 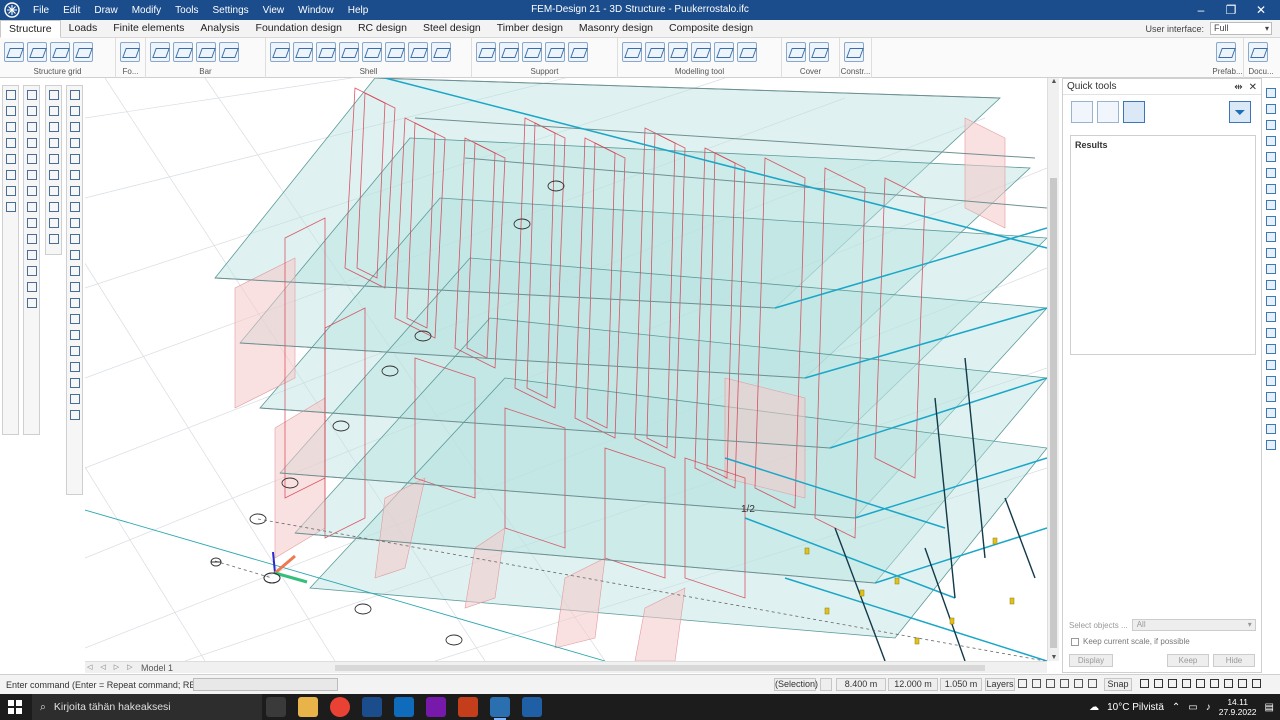 What do you see at coordinates (30, 29) in the screenshot?
I see `tab-structure: Structure` at bounding box center [30, 29].